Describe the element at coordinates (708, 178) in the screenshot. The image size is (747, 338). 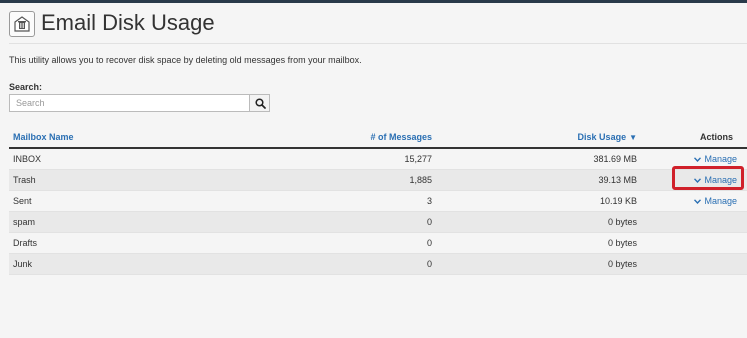
I see `highlight-annotation` at that location.